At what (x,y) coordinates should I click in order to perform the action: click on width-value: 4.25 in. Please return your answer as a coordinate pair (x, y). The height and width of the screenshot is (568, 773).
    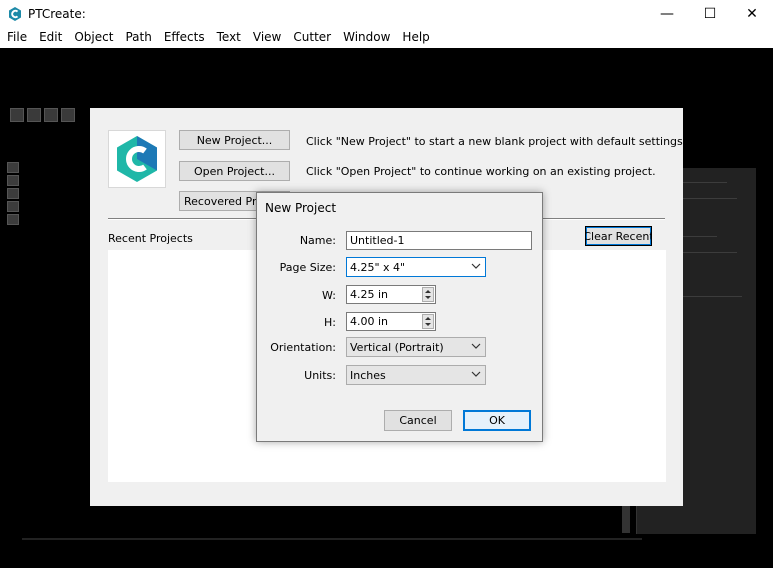
    Looking at the image, I should click on (369, 294).